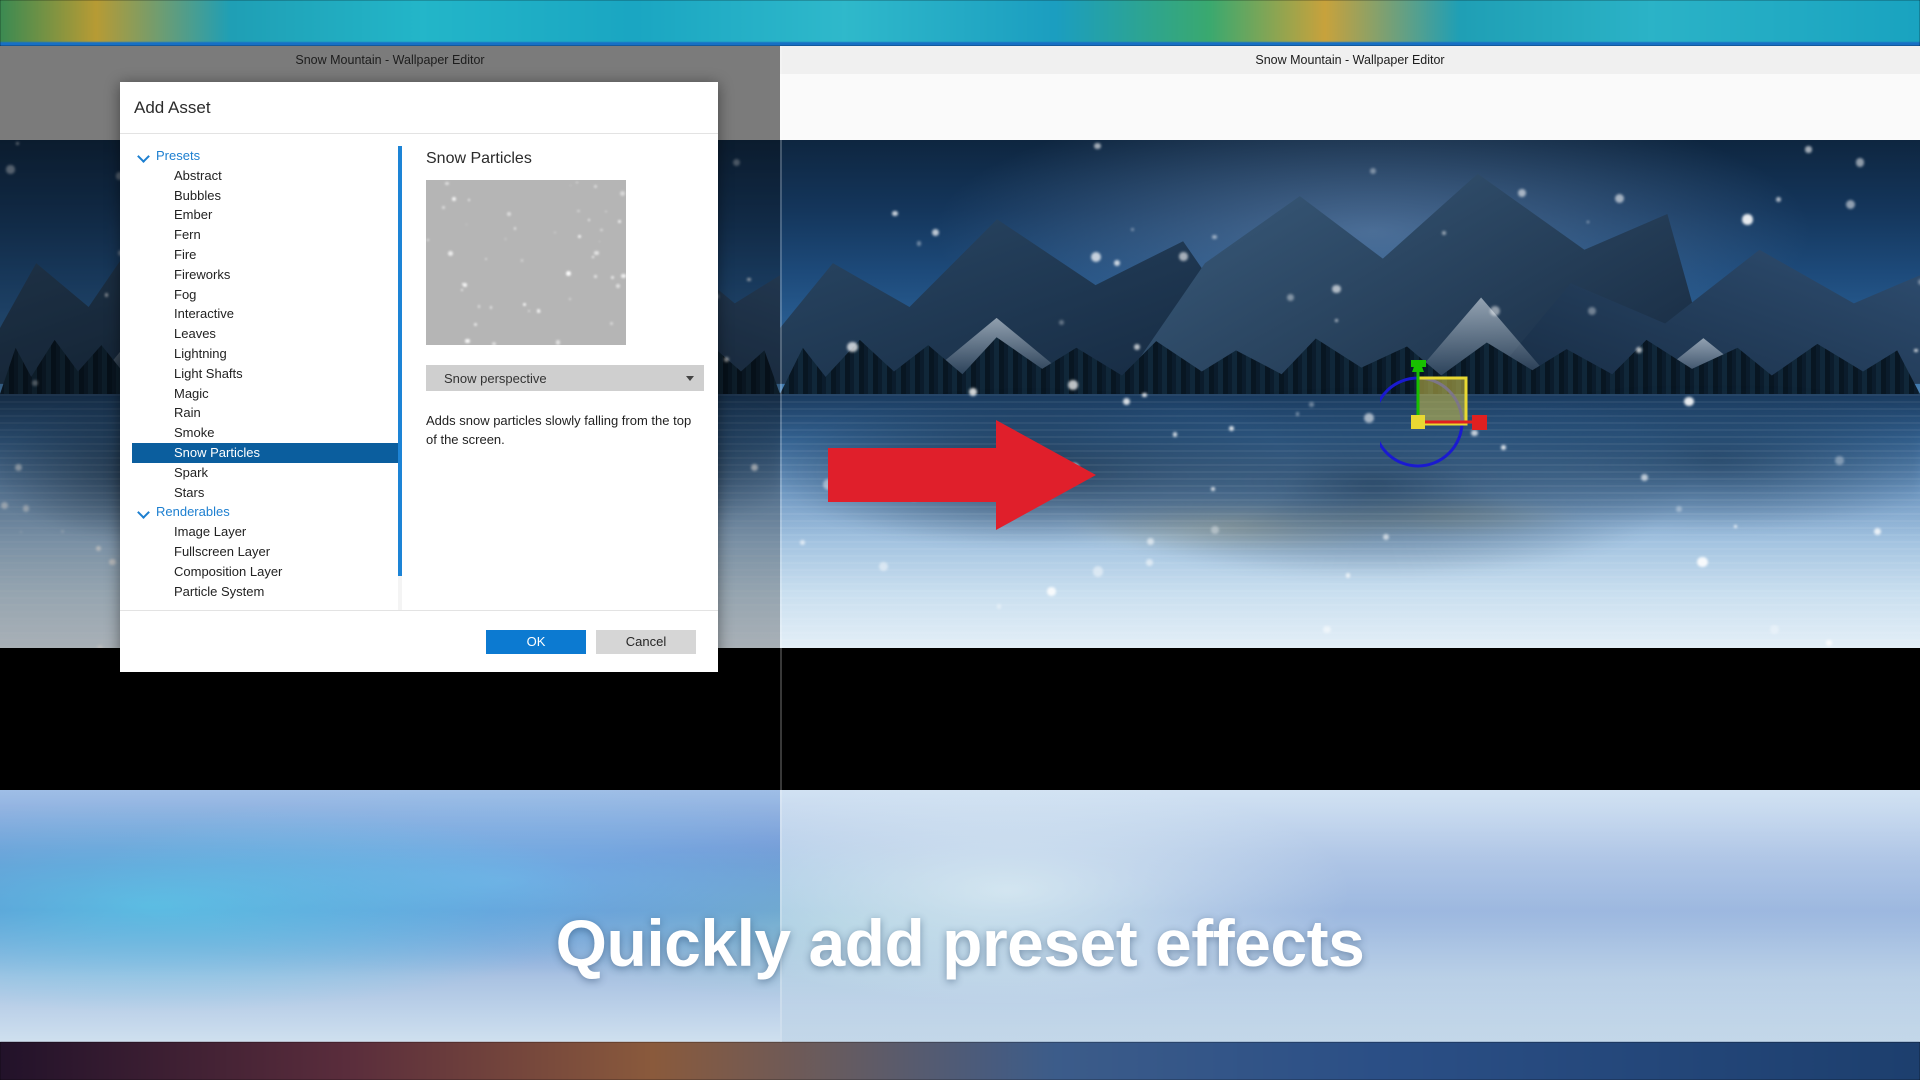 The width and height of the screenshot is (1920, 1080). What do you see at coordinates (267, 215) in the screenshot?
I see `tree-item: Ember` at bounding box center [267, 215].